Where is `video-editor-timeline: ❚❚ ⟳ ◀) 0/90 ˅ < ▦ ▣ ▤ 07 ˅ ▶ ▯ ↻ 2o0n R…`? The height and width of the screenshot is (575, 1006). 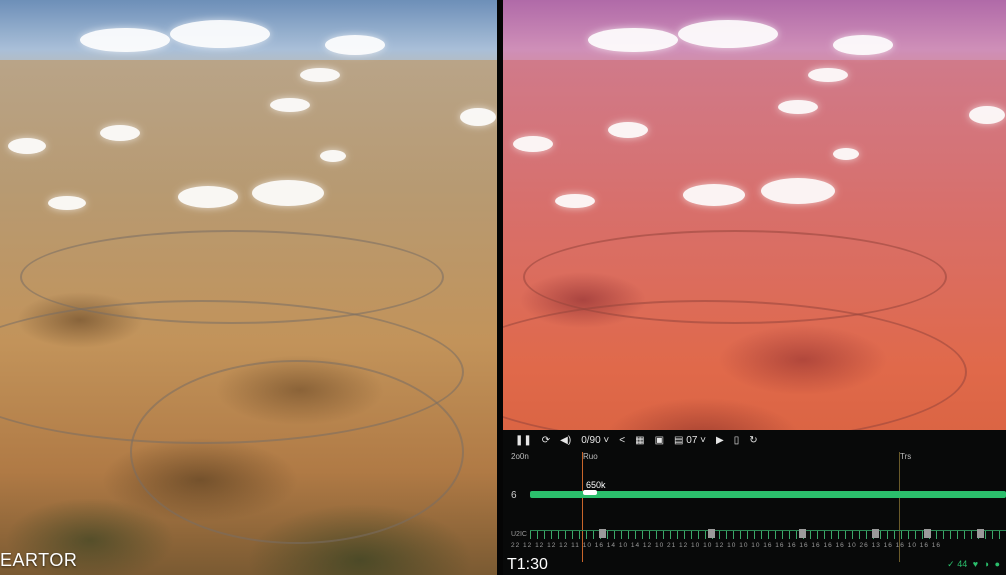 video-editor-timeline: ❚❚ ⟳ ◀) 0/90 ˅ < ▦ ▣ ▤ 07 ˅ ▶ ▯ ↻ 2o0n R… is located at coordinates (754, 502).